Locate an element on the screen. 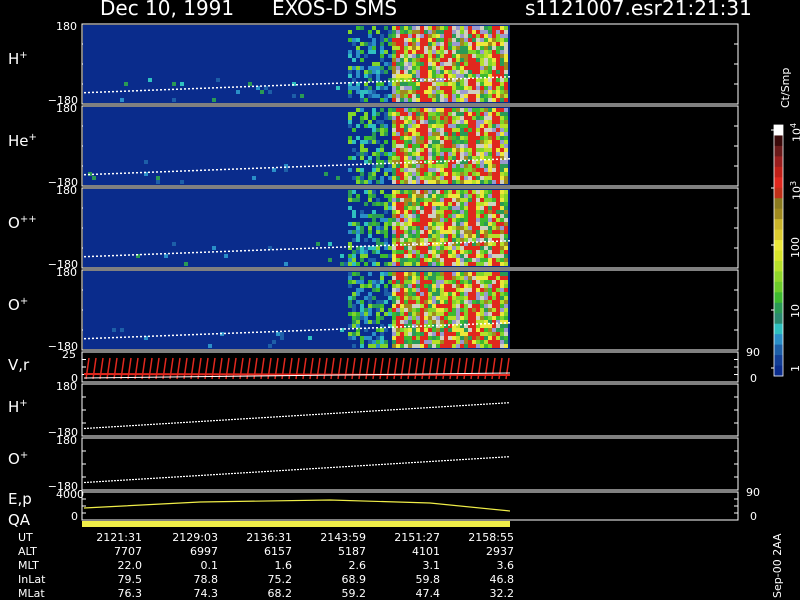 The height and width of the screenshot is (600, 800). table-row-label: MLat is located at coordinates (31, 593).